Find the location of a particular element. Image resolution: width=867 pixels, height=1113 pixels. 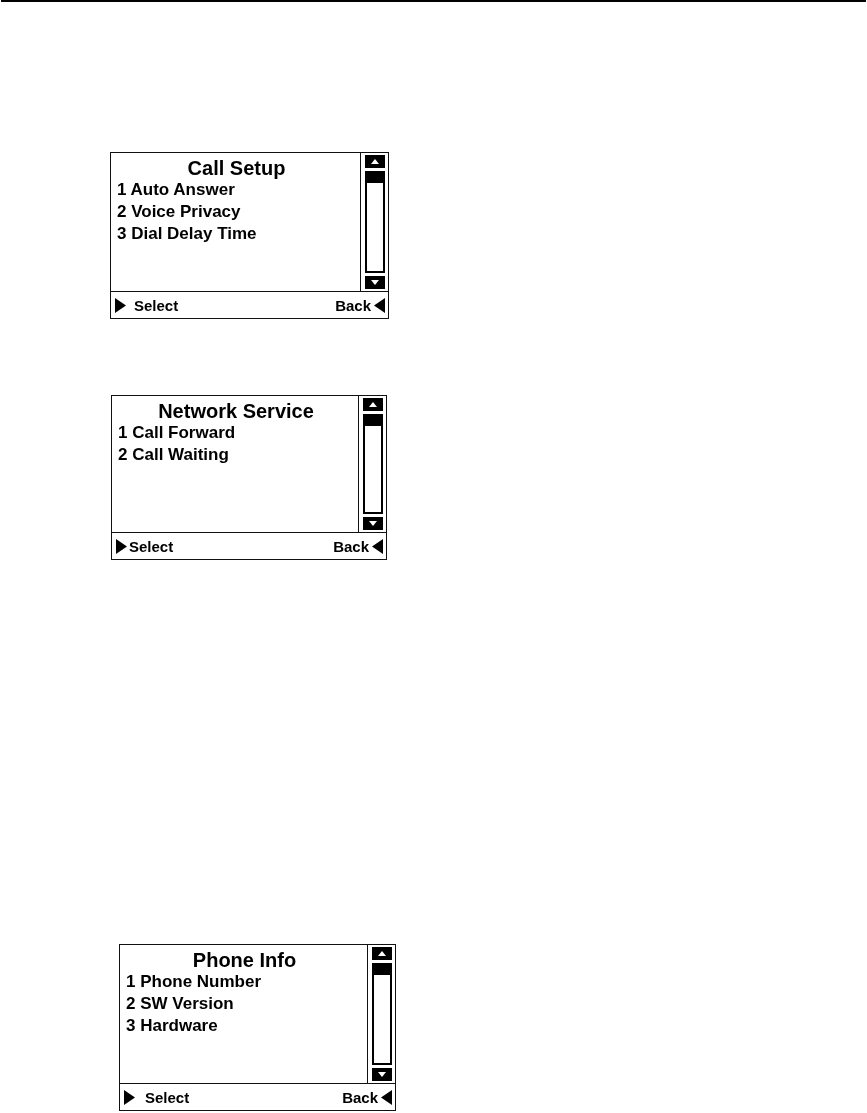

menu-item: 2 Voice Privacy is located at coordinates (179, 212).